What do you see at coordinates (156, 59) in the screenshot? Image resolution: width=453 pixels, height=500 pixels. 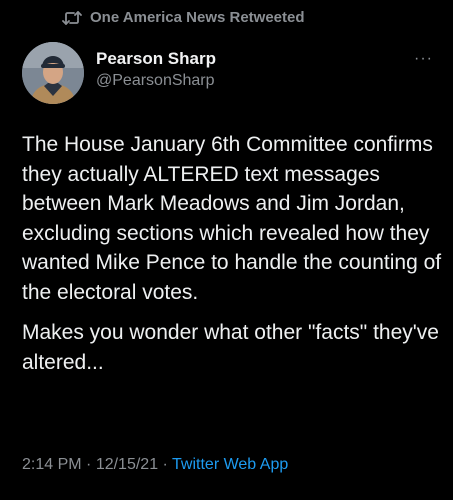 I see `display-name: Pearson Sharp` at bounding box center [156, 59].